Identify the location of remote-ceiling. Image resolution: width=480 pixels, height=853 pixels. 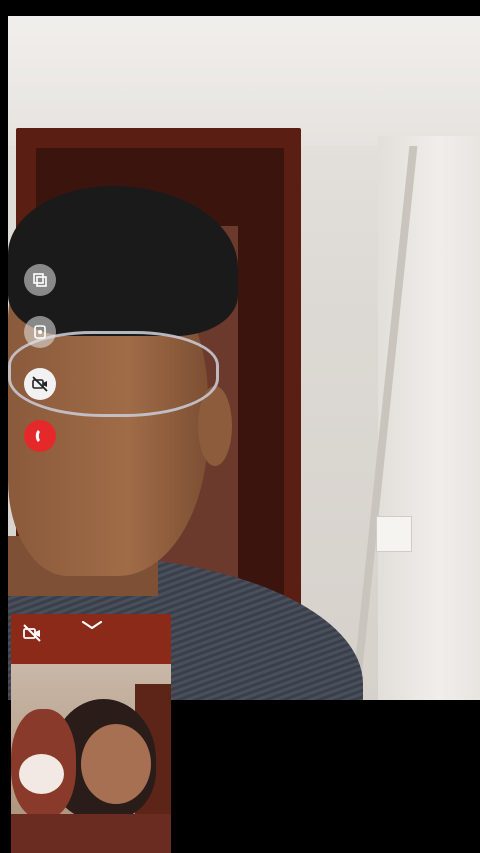
(244, 81).